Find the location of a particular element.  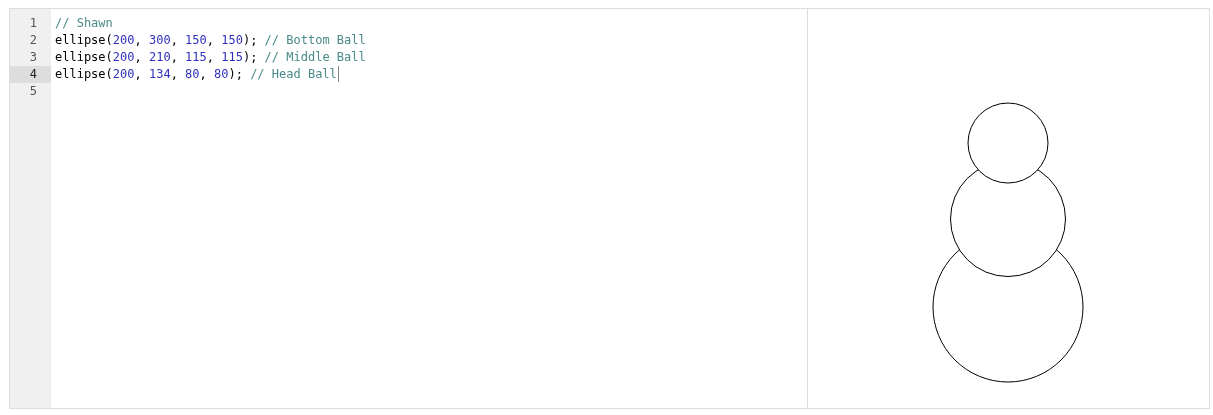

code-line: ellipse(200, 210, 115, 115); // Middle Ball is located at coordinates (210, 57).